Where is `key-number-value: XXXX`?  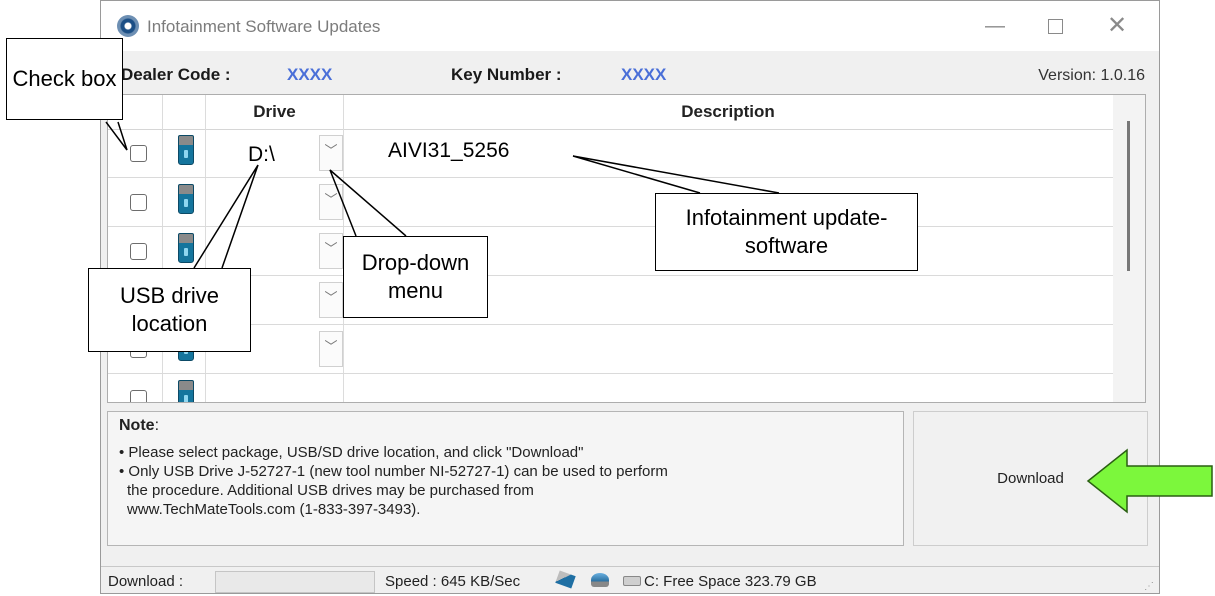 key-number-value: XXXX is located at coordinates (644, 74).